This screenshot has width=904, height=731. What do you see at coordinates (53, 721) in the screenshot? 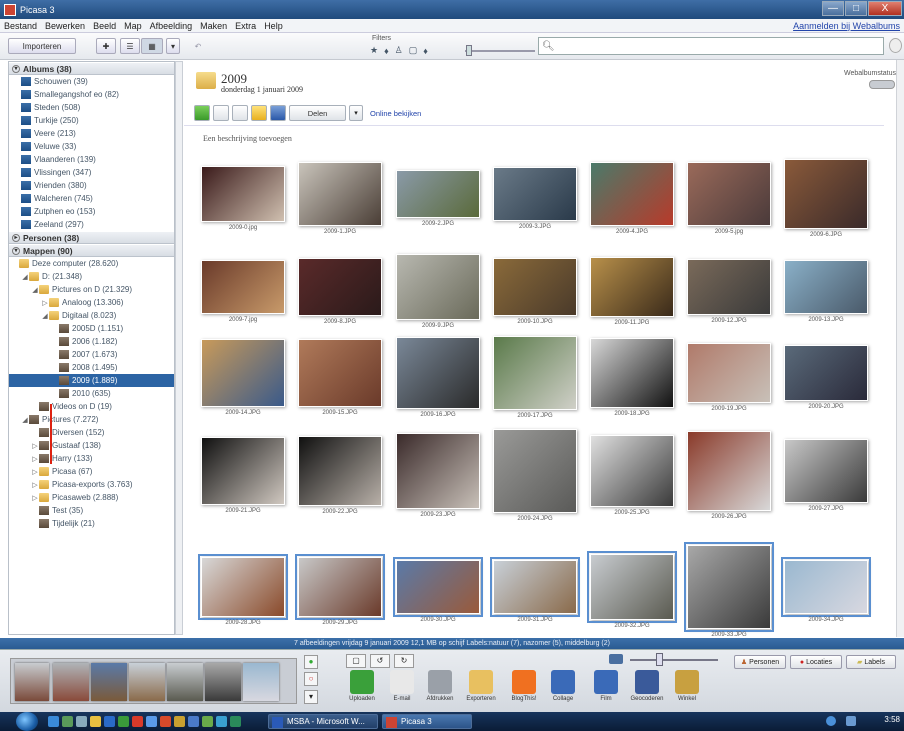
I see `show-desktop-icon` at bounding box center [53, 721].